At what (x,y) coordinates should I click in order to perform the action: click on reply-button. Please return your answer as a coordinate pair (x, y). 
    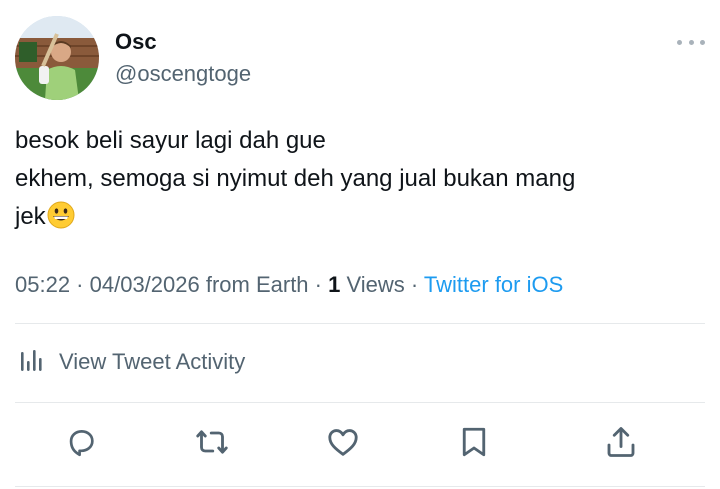
    Looking at the image, I should click on (81, 444).